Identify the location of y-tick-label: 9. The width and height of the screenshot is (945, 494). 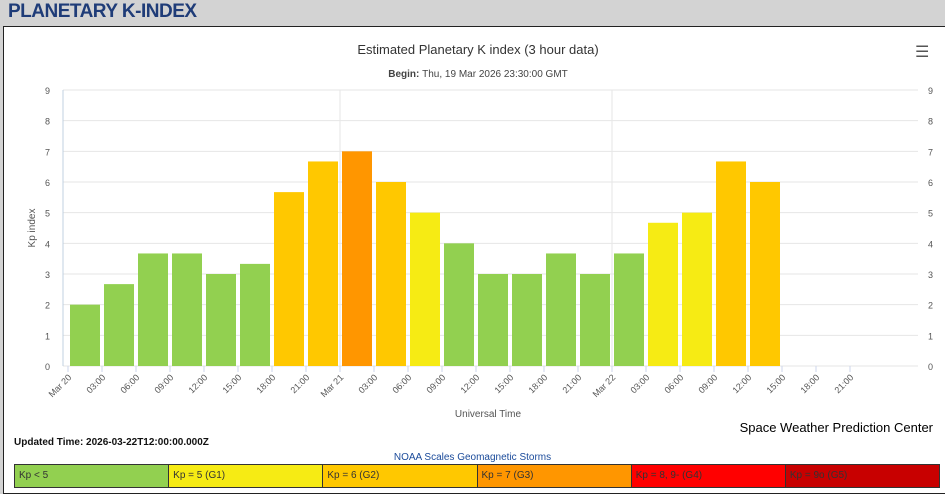
(47, 91).